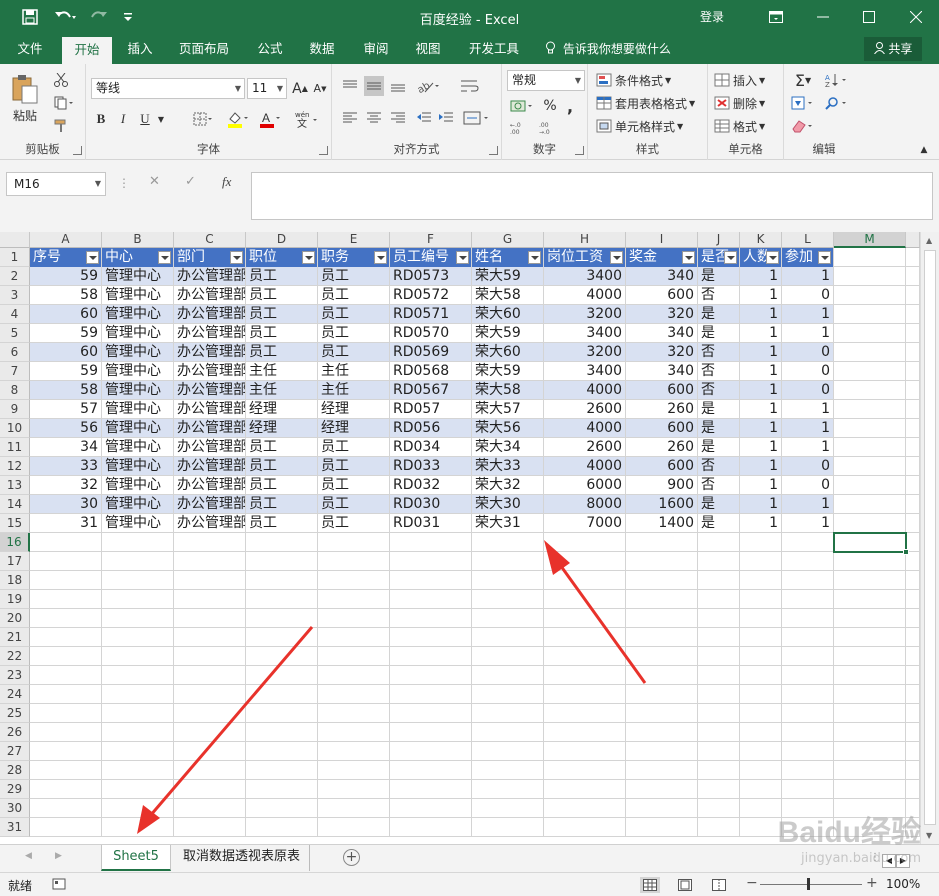 The height and width of the screenshot is (896, 939). I want to click on active-cell-selection, so click(871, 543).